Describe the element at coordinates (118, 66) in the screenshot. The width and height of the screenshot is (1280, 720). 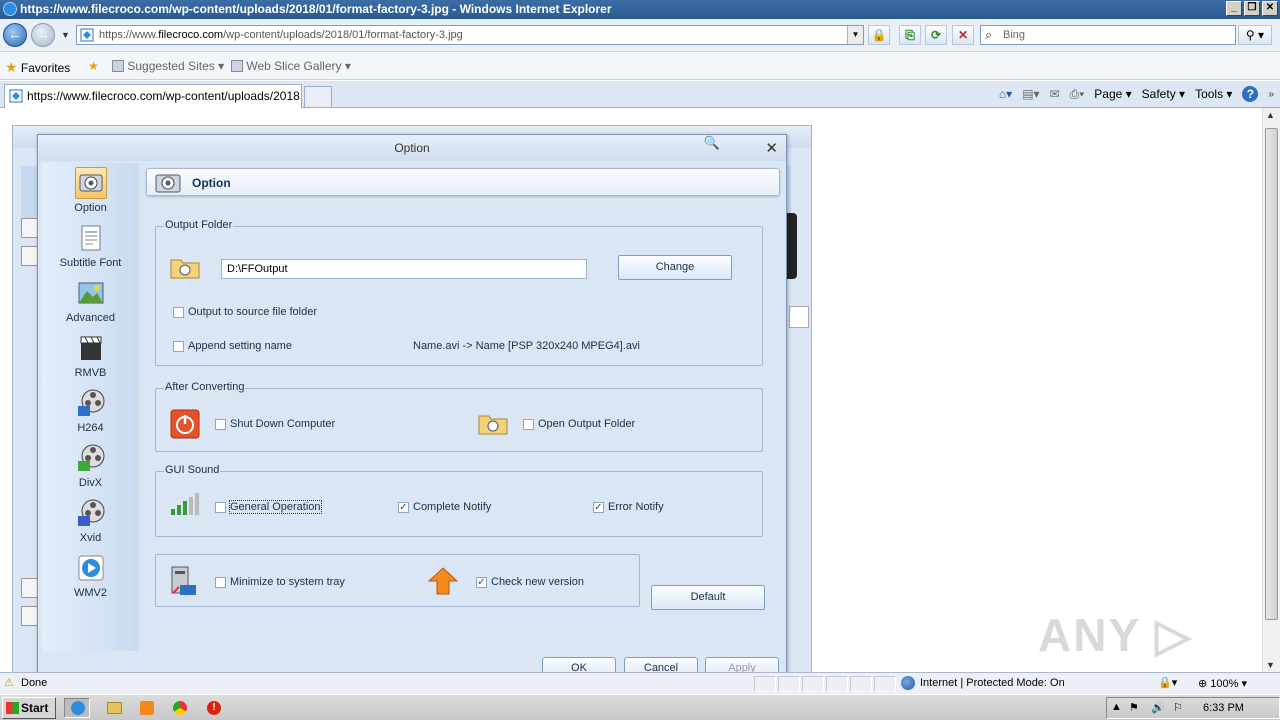
I see `suggested-sites-icon` at that location.